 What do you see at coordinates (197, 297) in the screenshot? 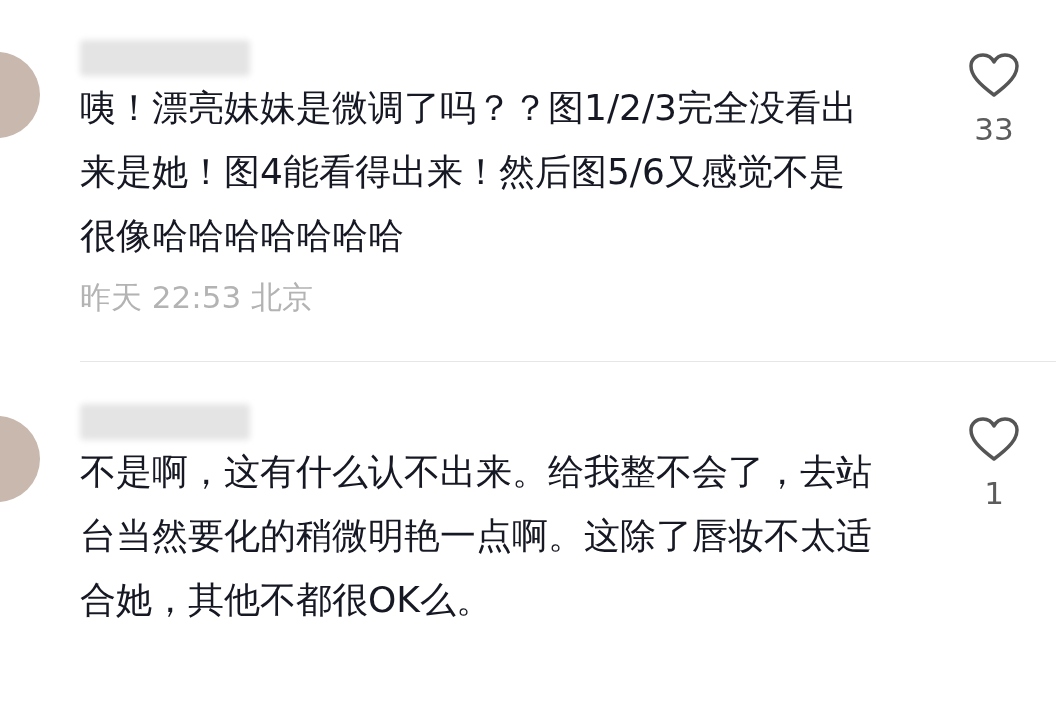
I see `comment-meta: 昨天 22:53 北京` at bounding box center [197, 297].